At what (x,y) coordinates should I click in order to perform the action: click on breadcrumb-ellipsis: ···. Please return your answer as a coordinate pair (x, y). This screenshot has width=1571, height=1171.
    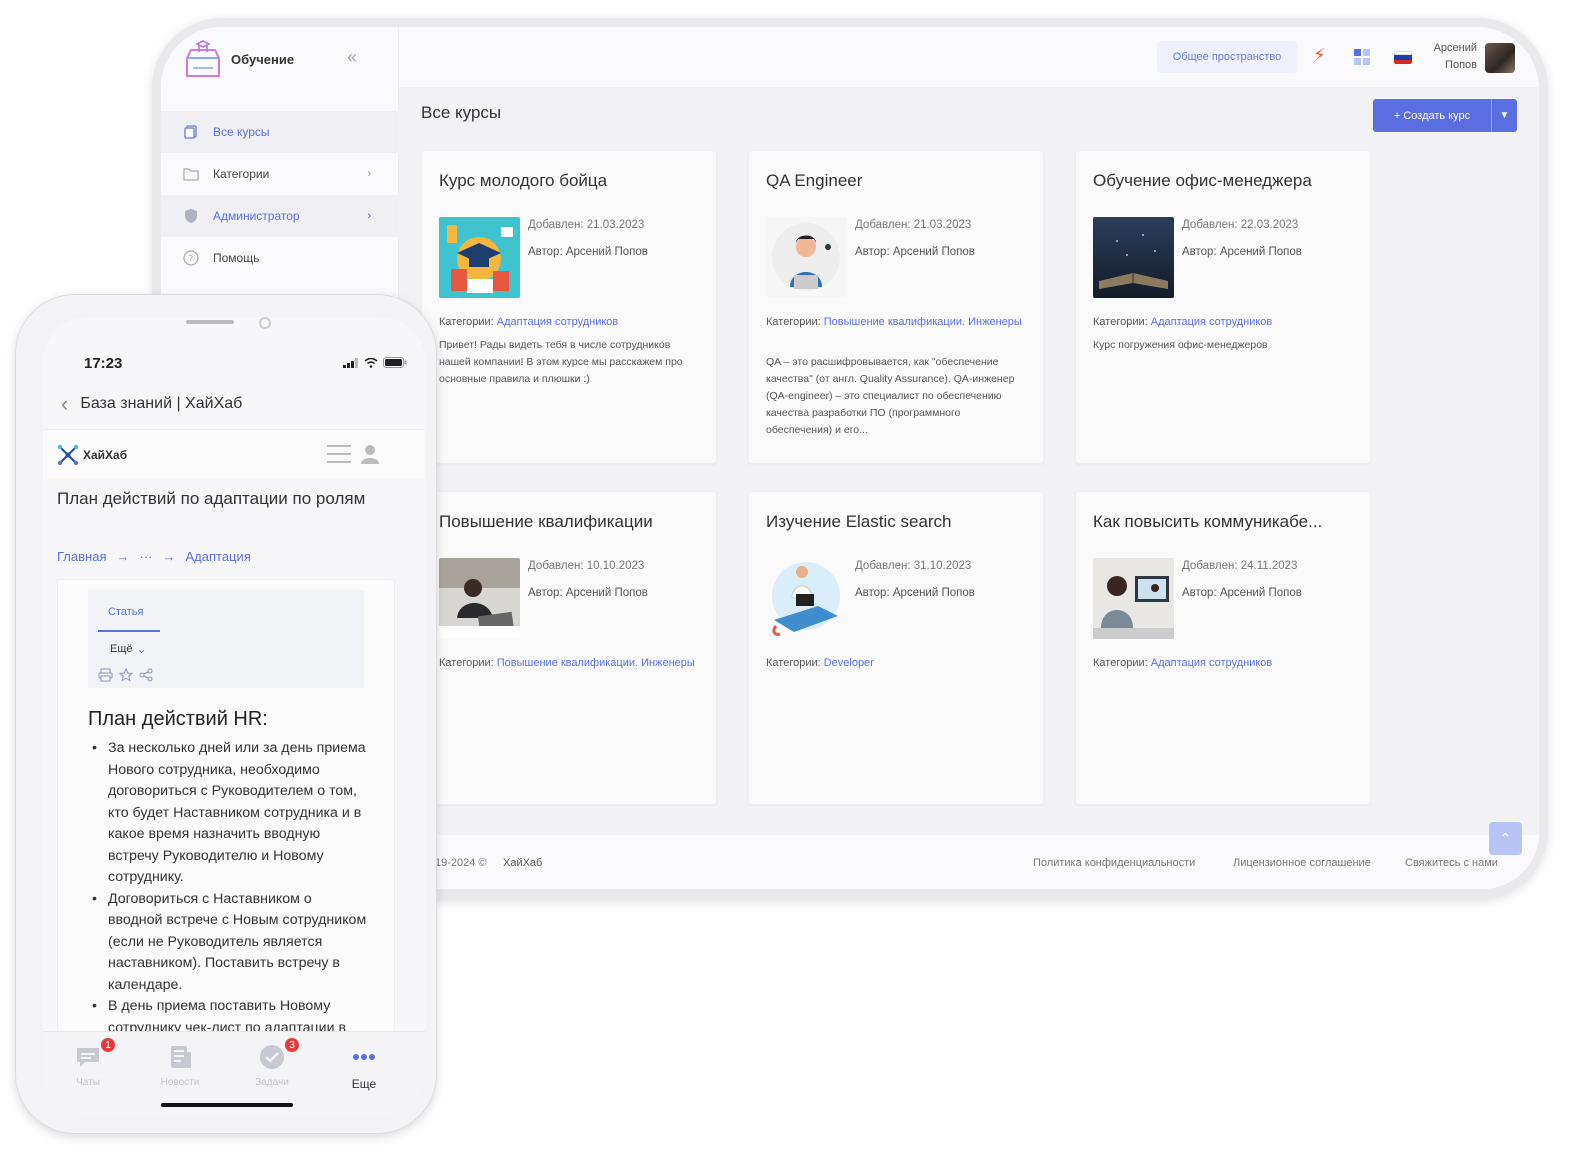
    Looking at the image, I should click on (145, 556).